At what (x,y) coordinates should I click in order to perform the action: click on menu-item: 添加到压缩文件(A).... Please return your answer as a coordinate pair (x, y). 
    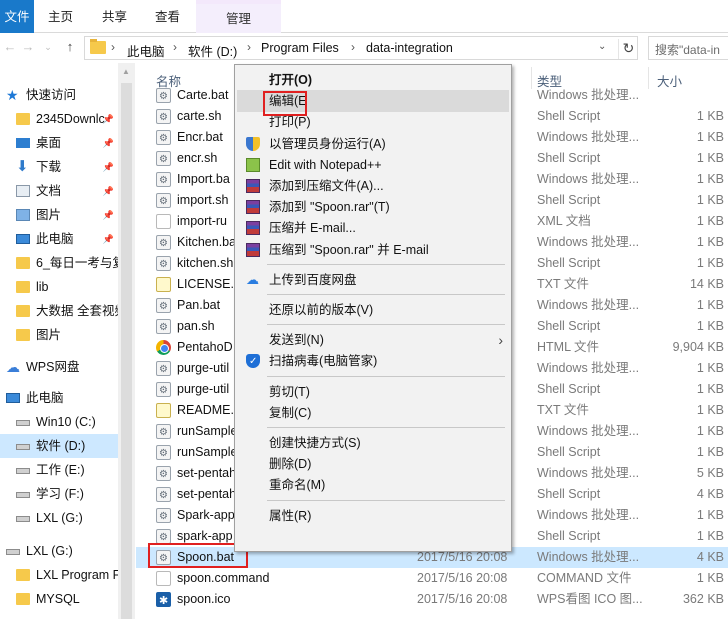
    Looking at the image, I should click on (373, 186).